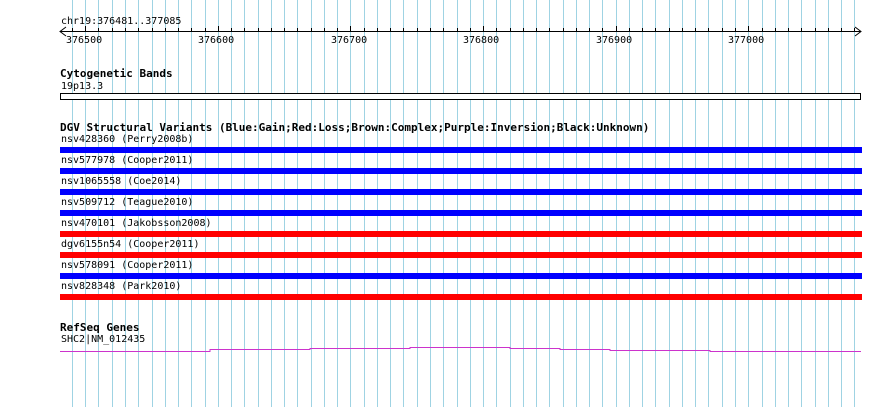 The width and height of the screenshot is (890, 407). I want to click on variant-label: nsv470101 (Jakobsson2008), so click(136, 224).